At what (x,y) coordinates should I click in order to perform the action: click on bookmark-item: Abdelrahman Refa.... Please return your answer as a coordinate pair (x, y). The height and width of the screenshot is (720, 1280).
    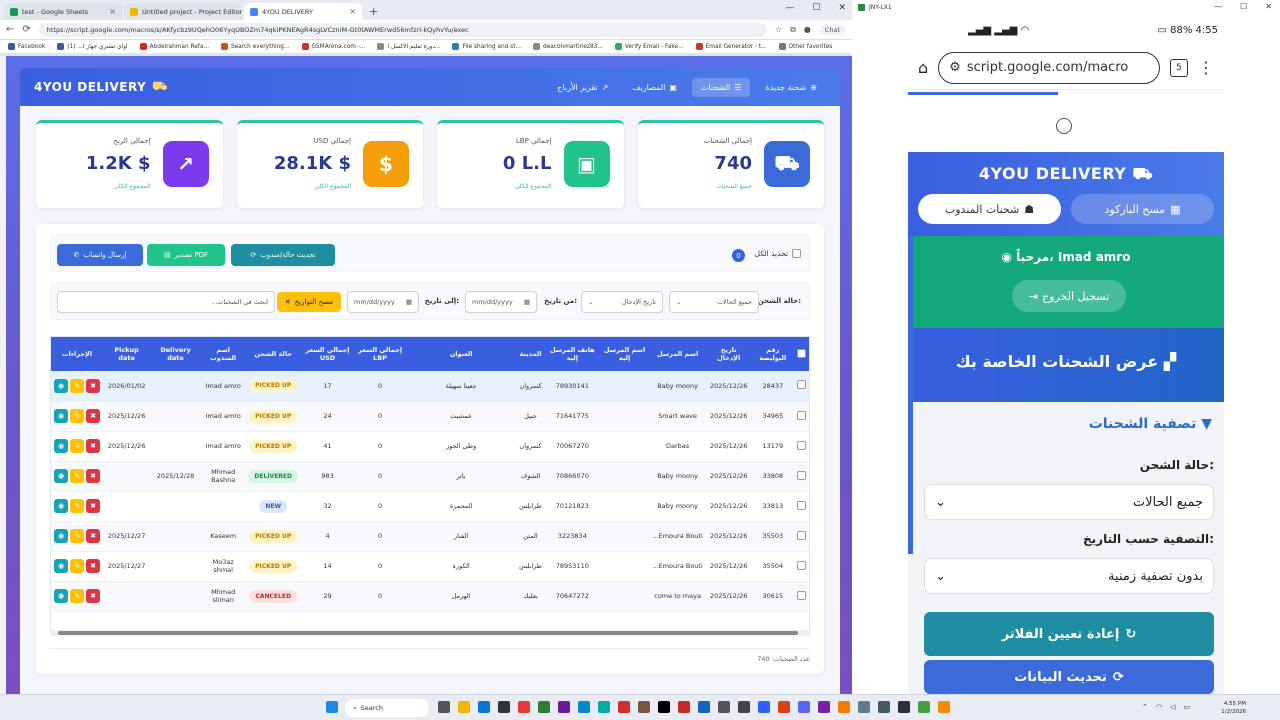
    Looking at the image, I should click on (174, 46).